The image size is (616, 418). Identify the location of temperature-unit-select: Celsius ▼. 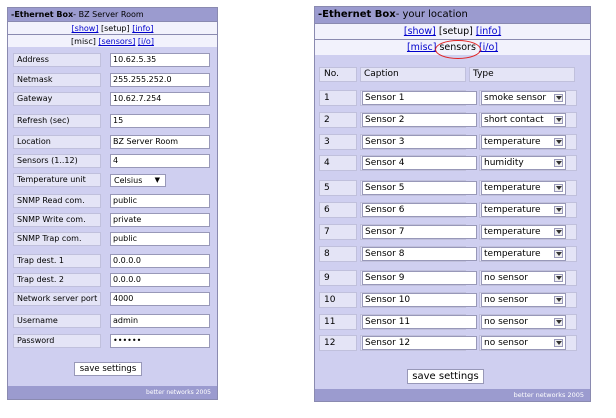
(138, 180).